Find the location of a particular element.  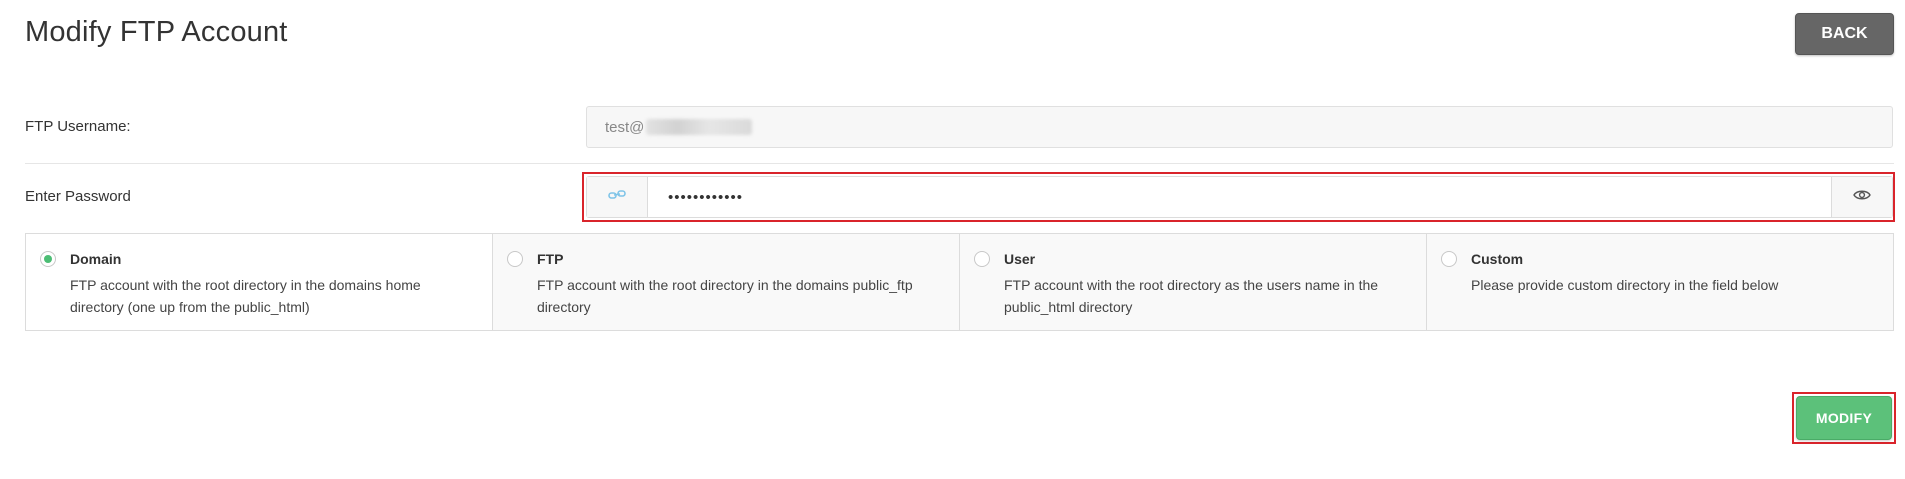

option-title: Domain is located at coordinates (96, 259).